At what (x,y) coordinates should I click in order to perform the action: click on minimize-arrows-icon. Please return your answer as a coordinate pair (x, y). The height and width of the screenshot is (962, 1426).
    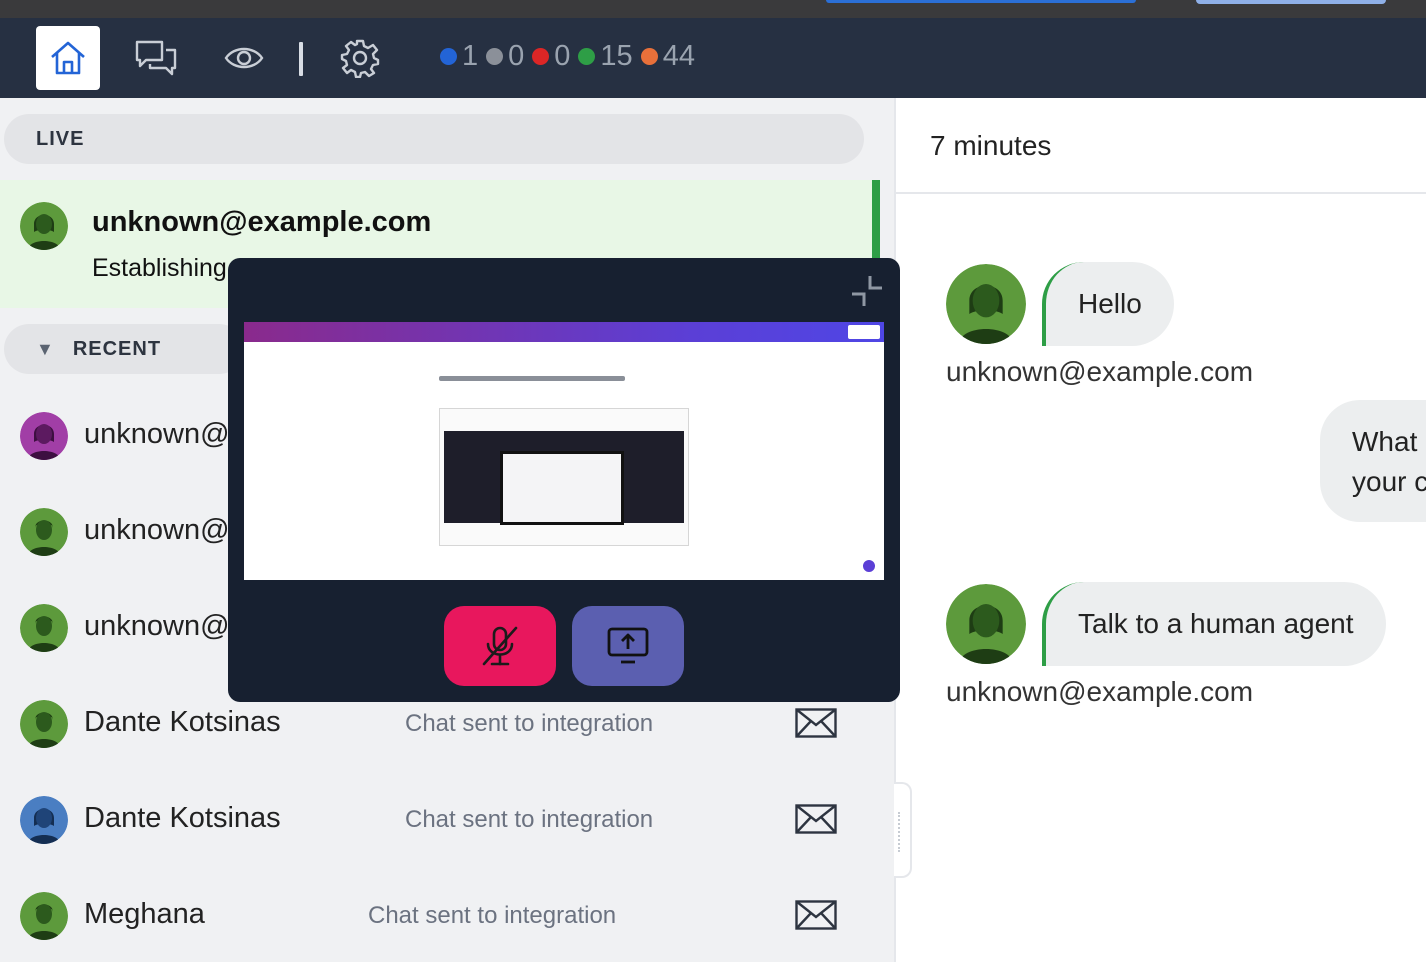
    Looking at the image, I should click on (867, 291).